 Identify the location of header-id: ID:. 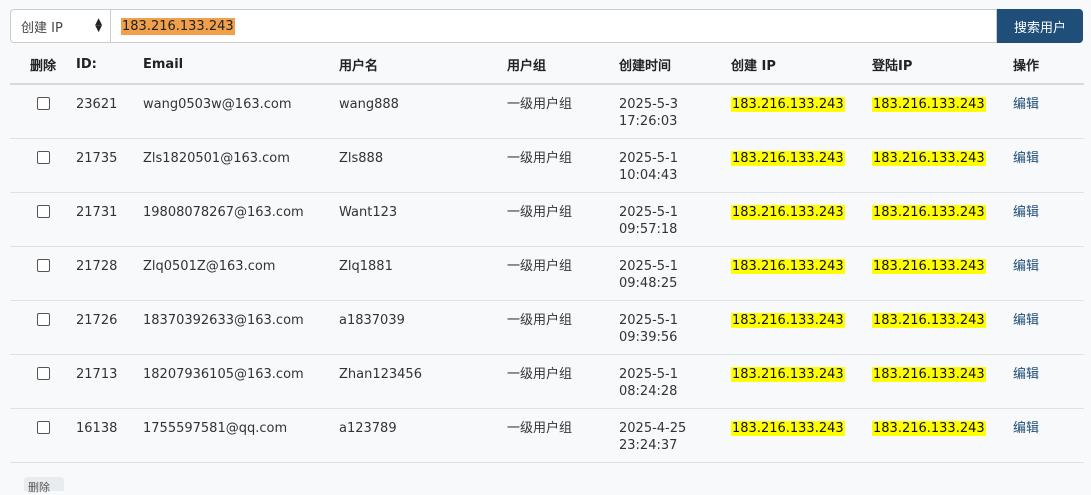
(109, 65).